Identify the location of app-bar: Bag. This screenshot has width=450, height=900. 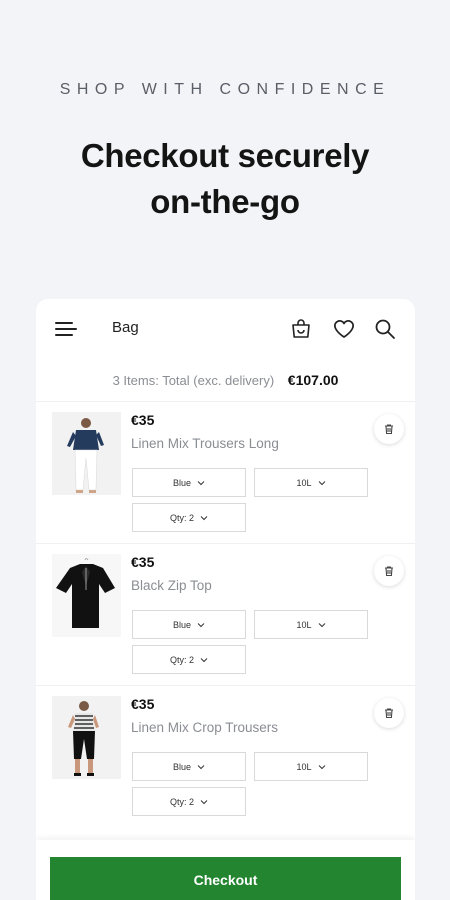
(225, 329).